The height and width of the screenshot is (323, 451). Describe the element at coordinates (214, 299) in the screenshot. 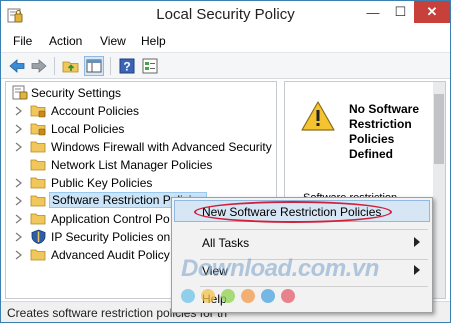

I see `menu-item-label: Help` at that location.